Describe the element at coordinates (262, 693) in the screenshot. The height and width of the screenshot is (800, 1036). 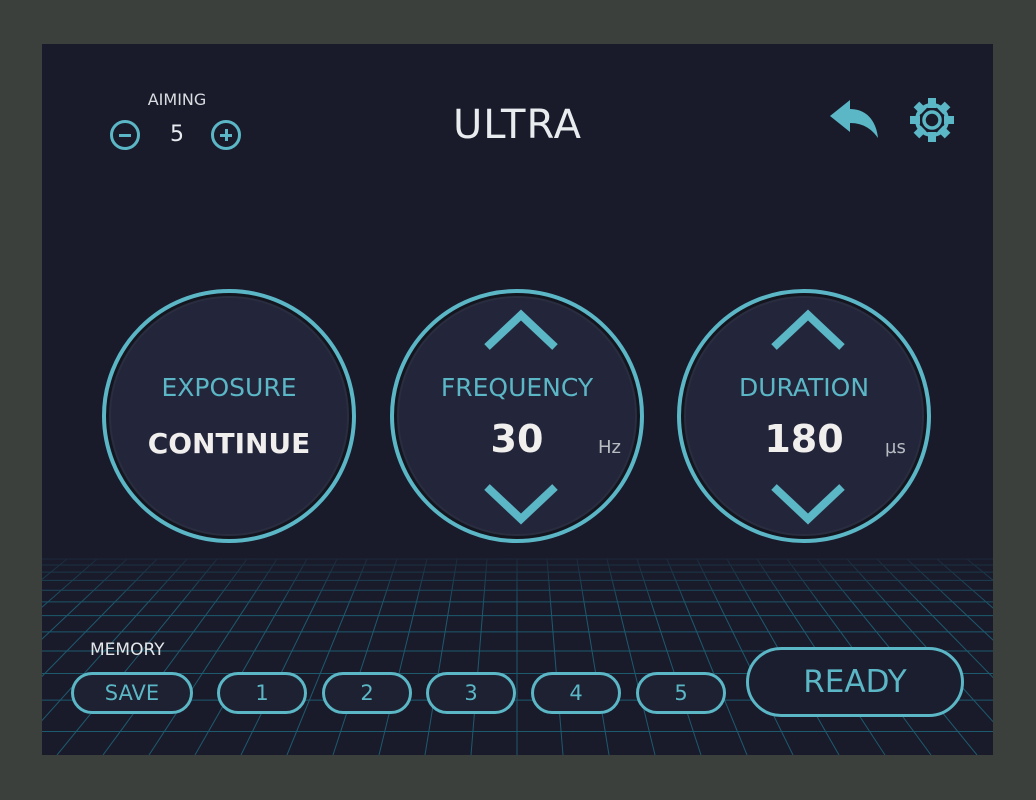
I see `memory-slot-1-button: 1` at that location.